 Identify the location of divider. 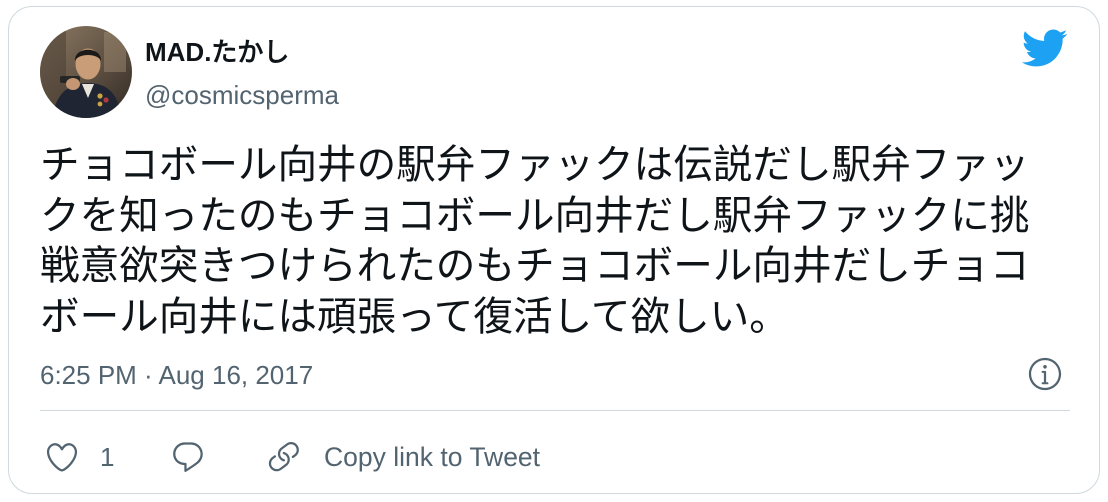
(555, 410).